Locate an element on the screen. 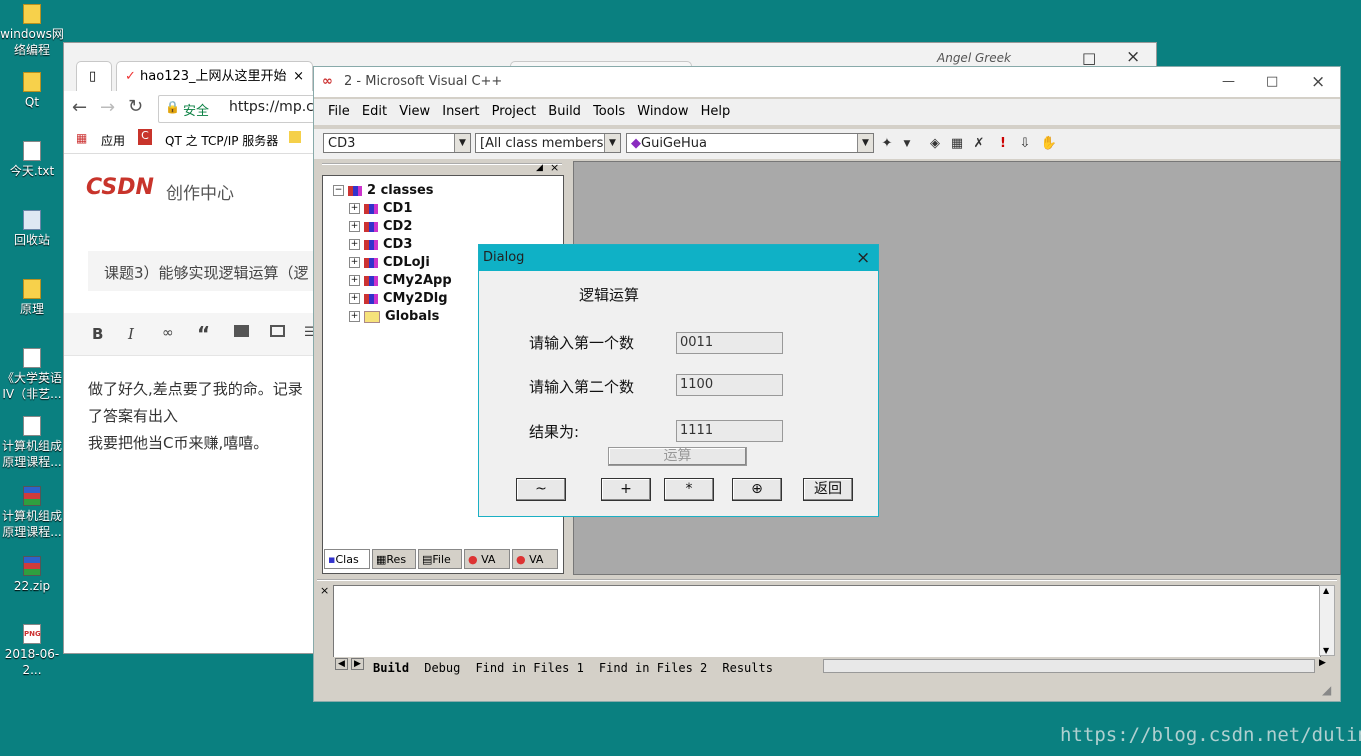 This screenshot has width=1361, height=756. output-tab-find1: Find in Files 1 is located at coordinates (529, 668).